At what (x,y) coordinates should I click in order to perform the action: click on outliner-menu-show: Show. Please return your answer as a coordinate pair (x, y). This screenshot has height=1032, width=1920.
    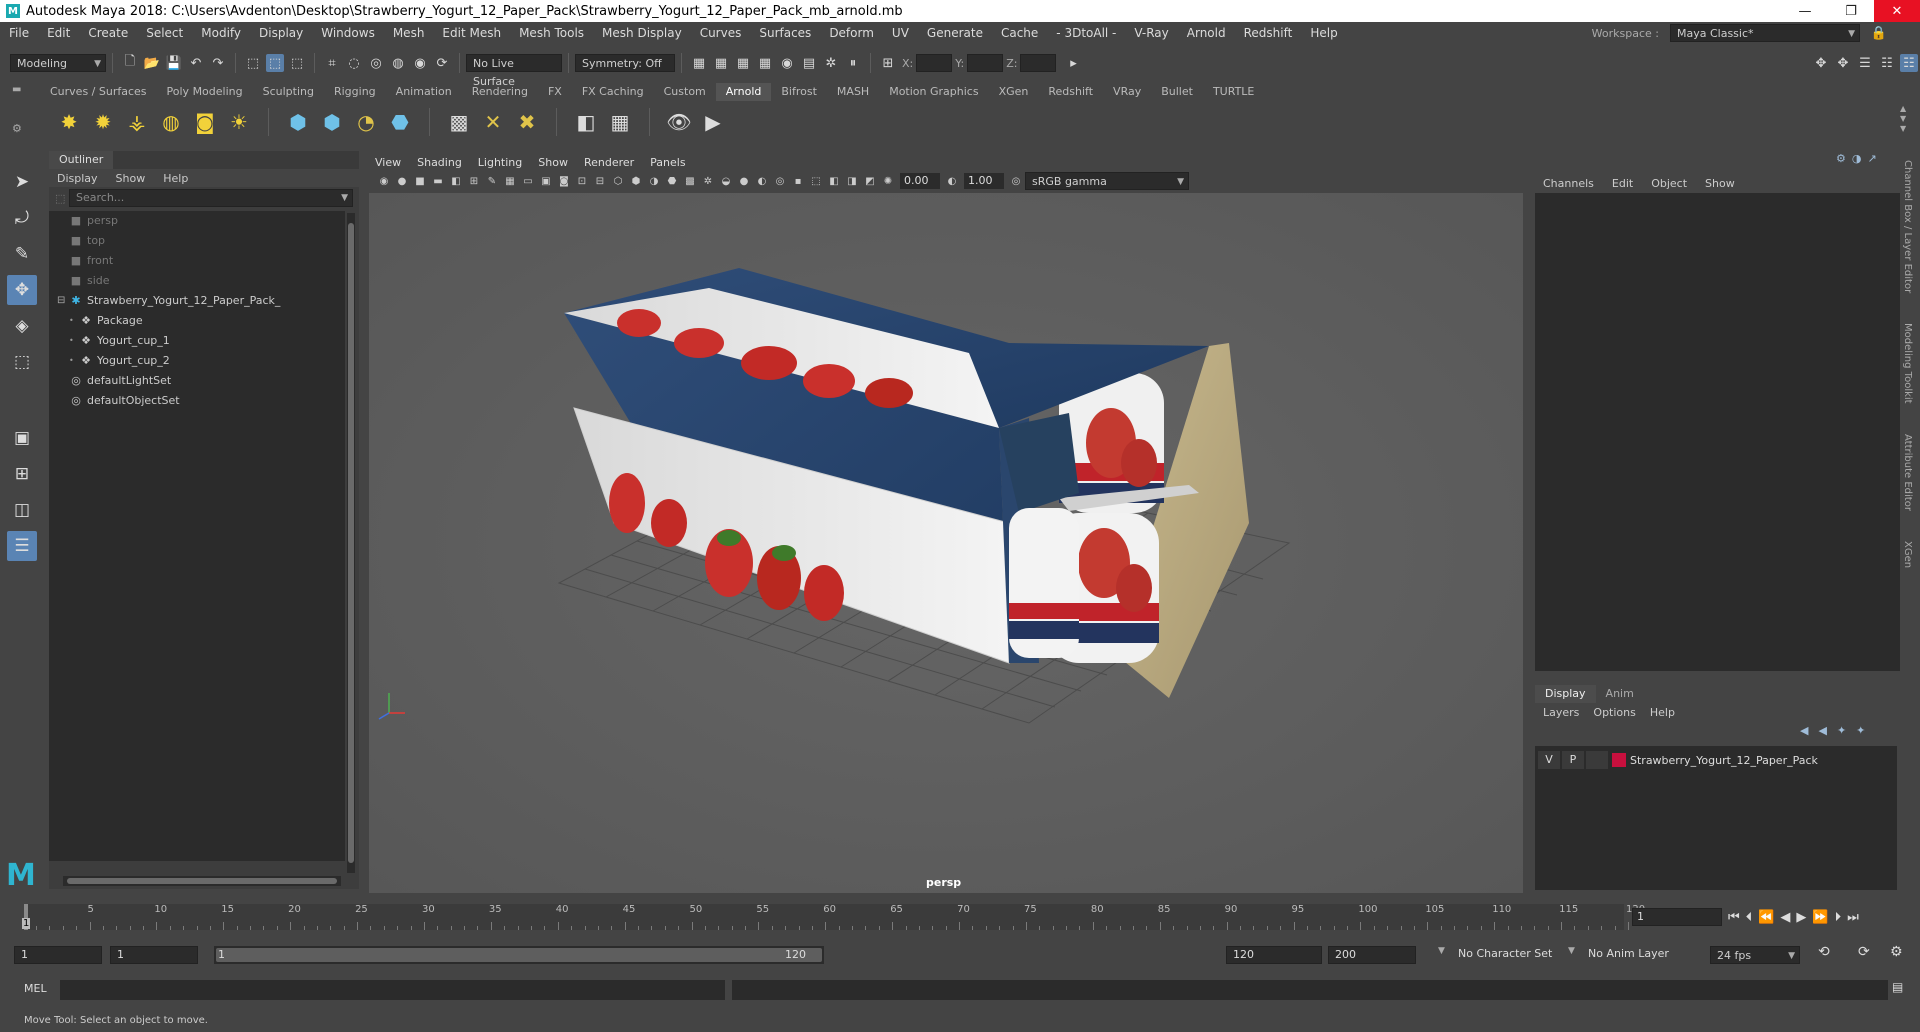
    Looking at the image, I should click on (131, 178).